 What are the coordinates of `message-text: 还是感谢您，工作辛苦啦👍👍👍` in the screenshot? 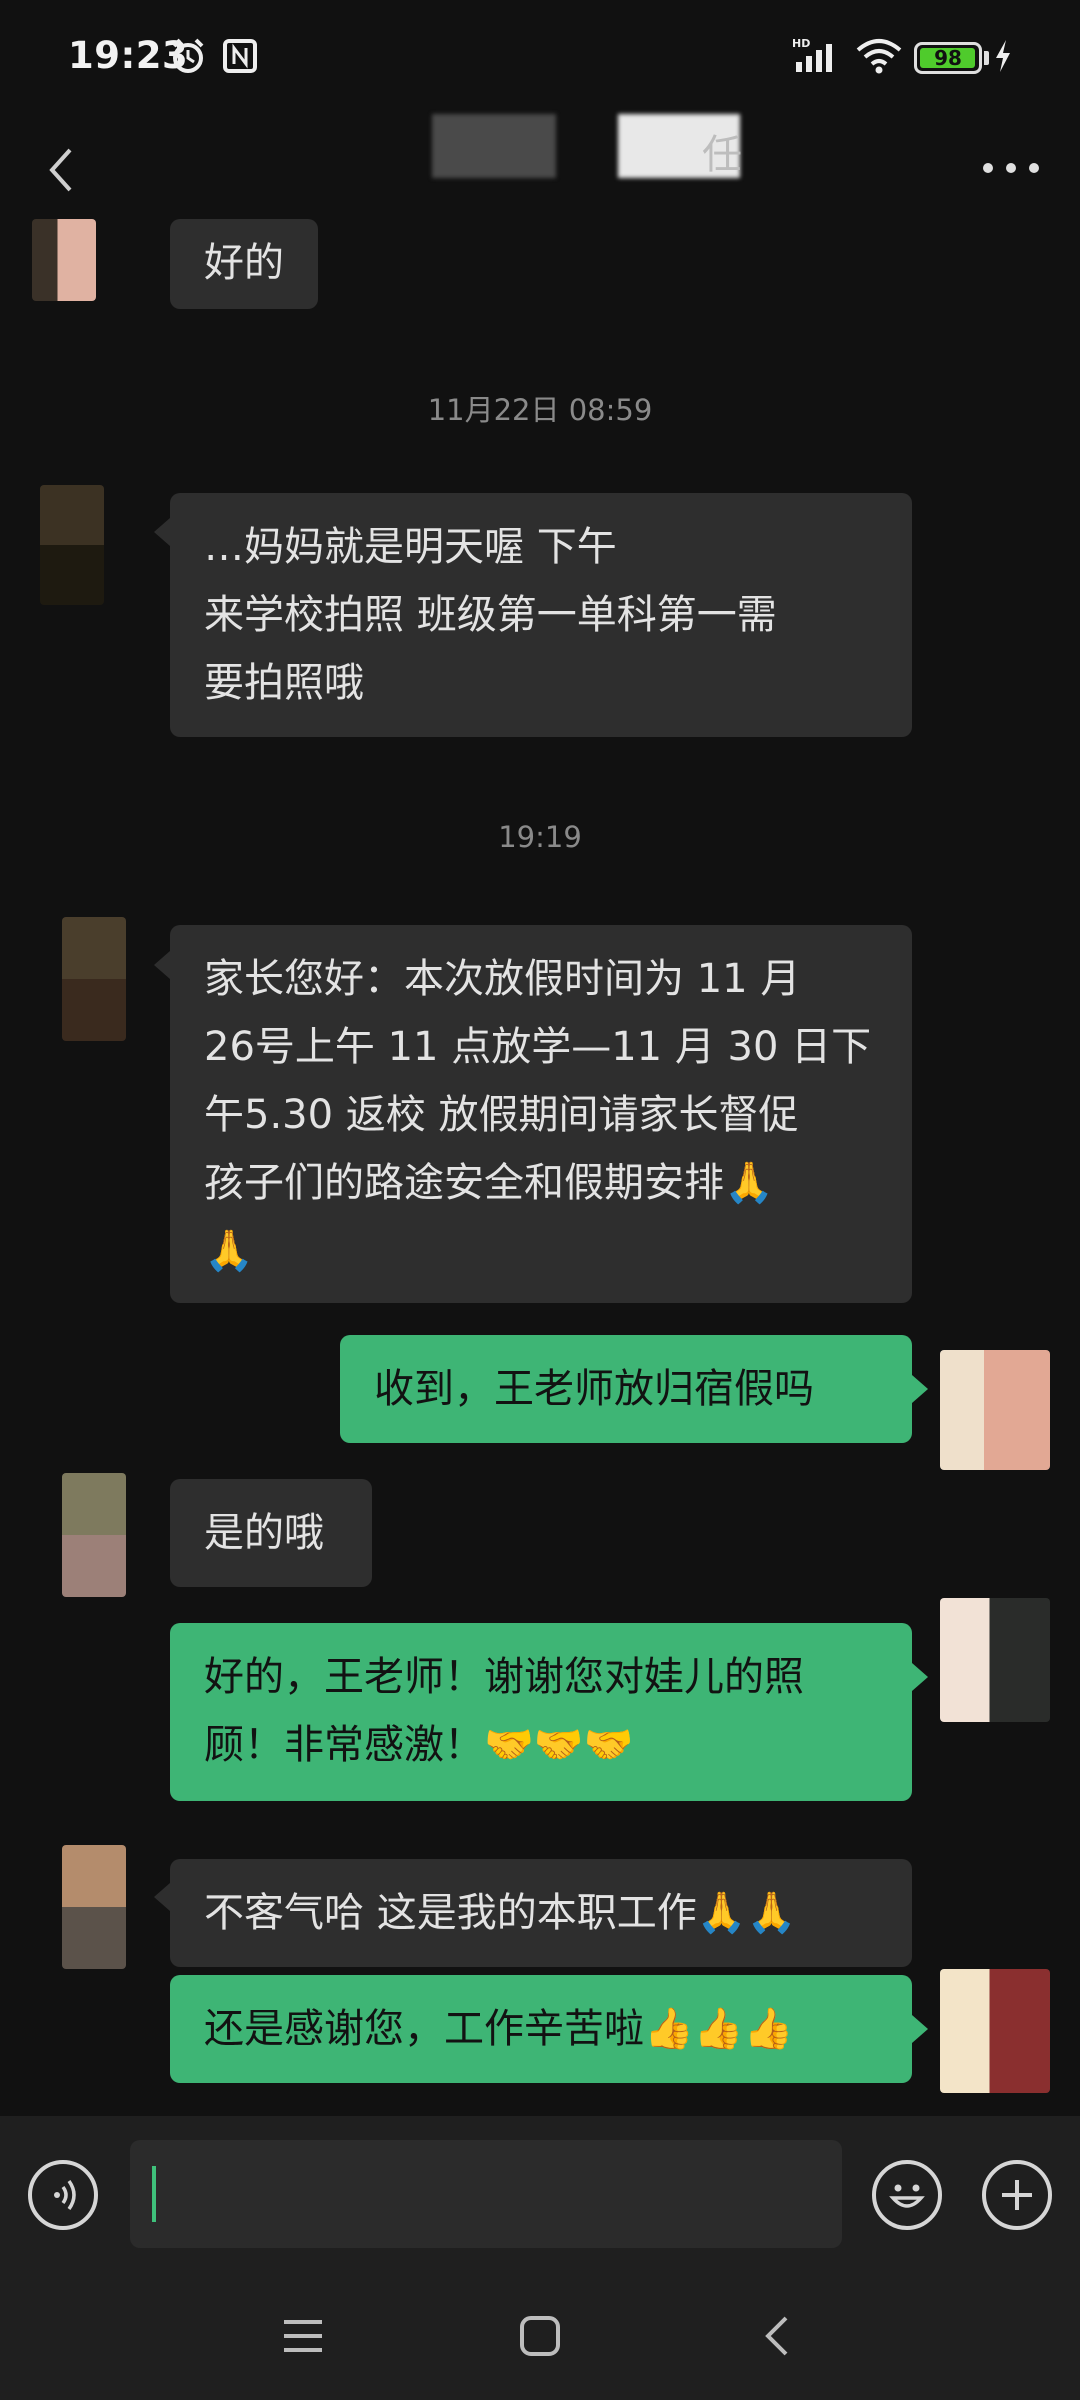 It's located at (499, 2029).